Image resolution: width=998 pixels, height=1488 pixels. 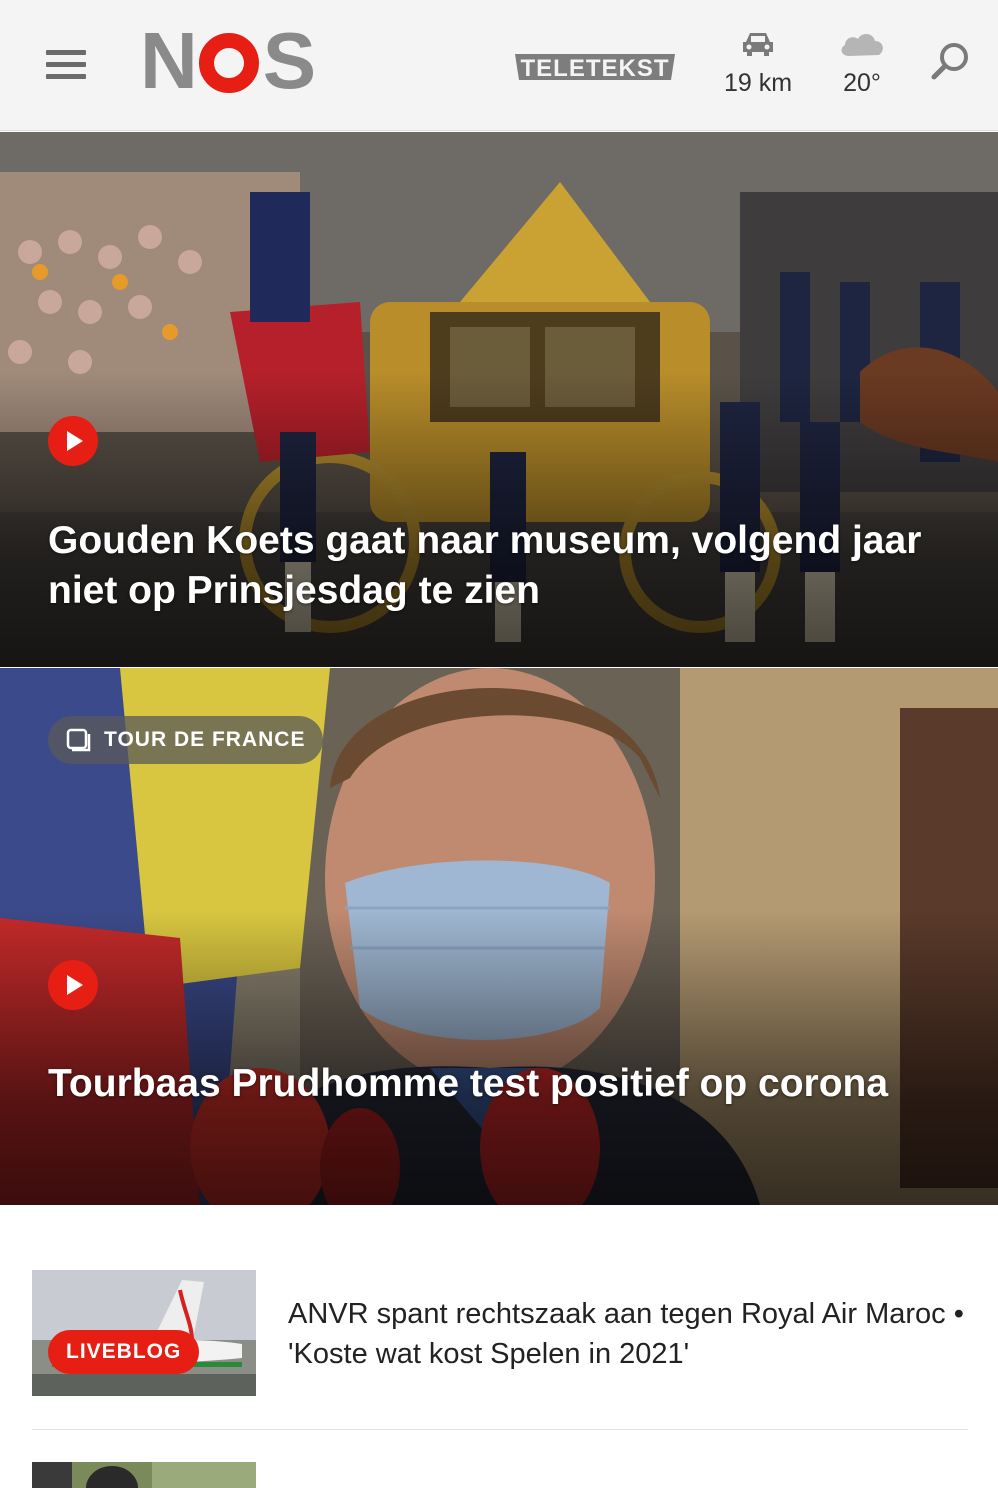 I want to click on topic-tag: TOUR DE FRANCE, so click(x=186, y=740).